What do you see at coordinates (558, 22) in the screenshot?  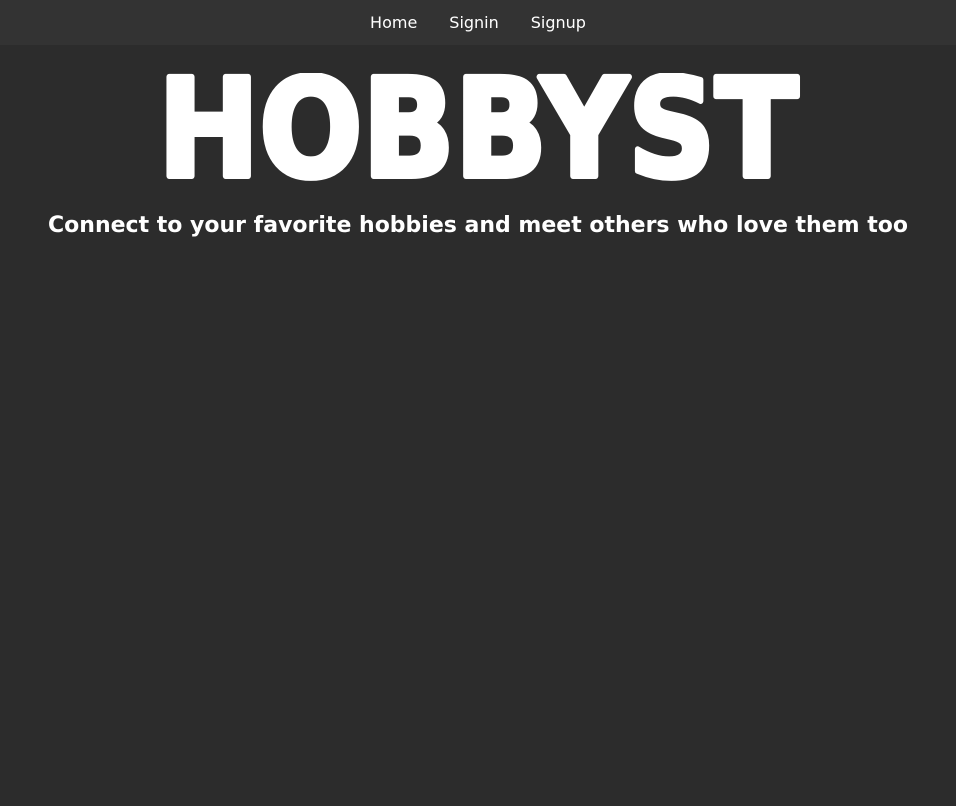 I see `nav-signup-link: Signup` at bounding box center [558, 22].